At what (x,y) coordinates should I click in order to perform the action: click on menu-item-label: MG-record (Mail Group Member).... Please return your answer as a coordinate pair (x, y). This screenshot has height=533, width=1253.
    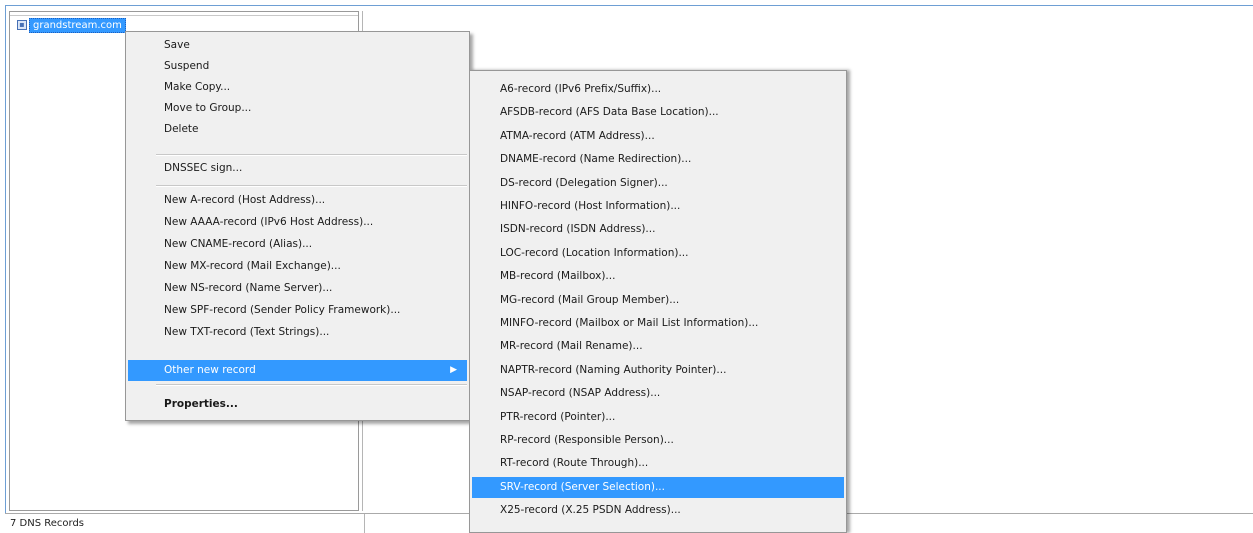
    Looking at the image, I should click on (590, 299).